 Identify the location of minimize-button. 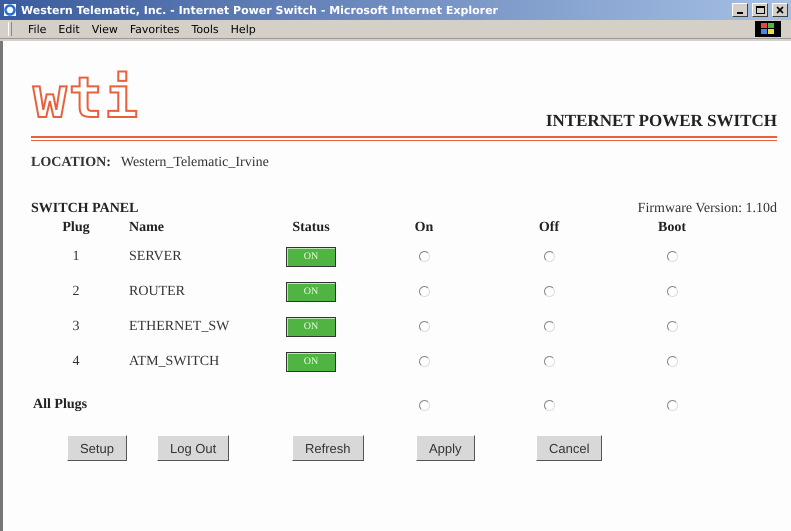
(740, 10).